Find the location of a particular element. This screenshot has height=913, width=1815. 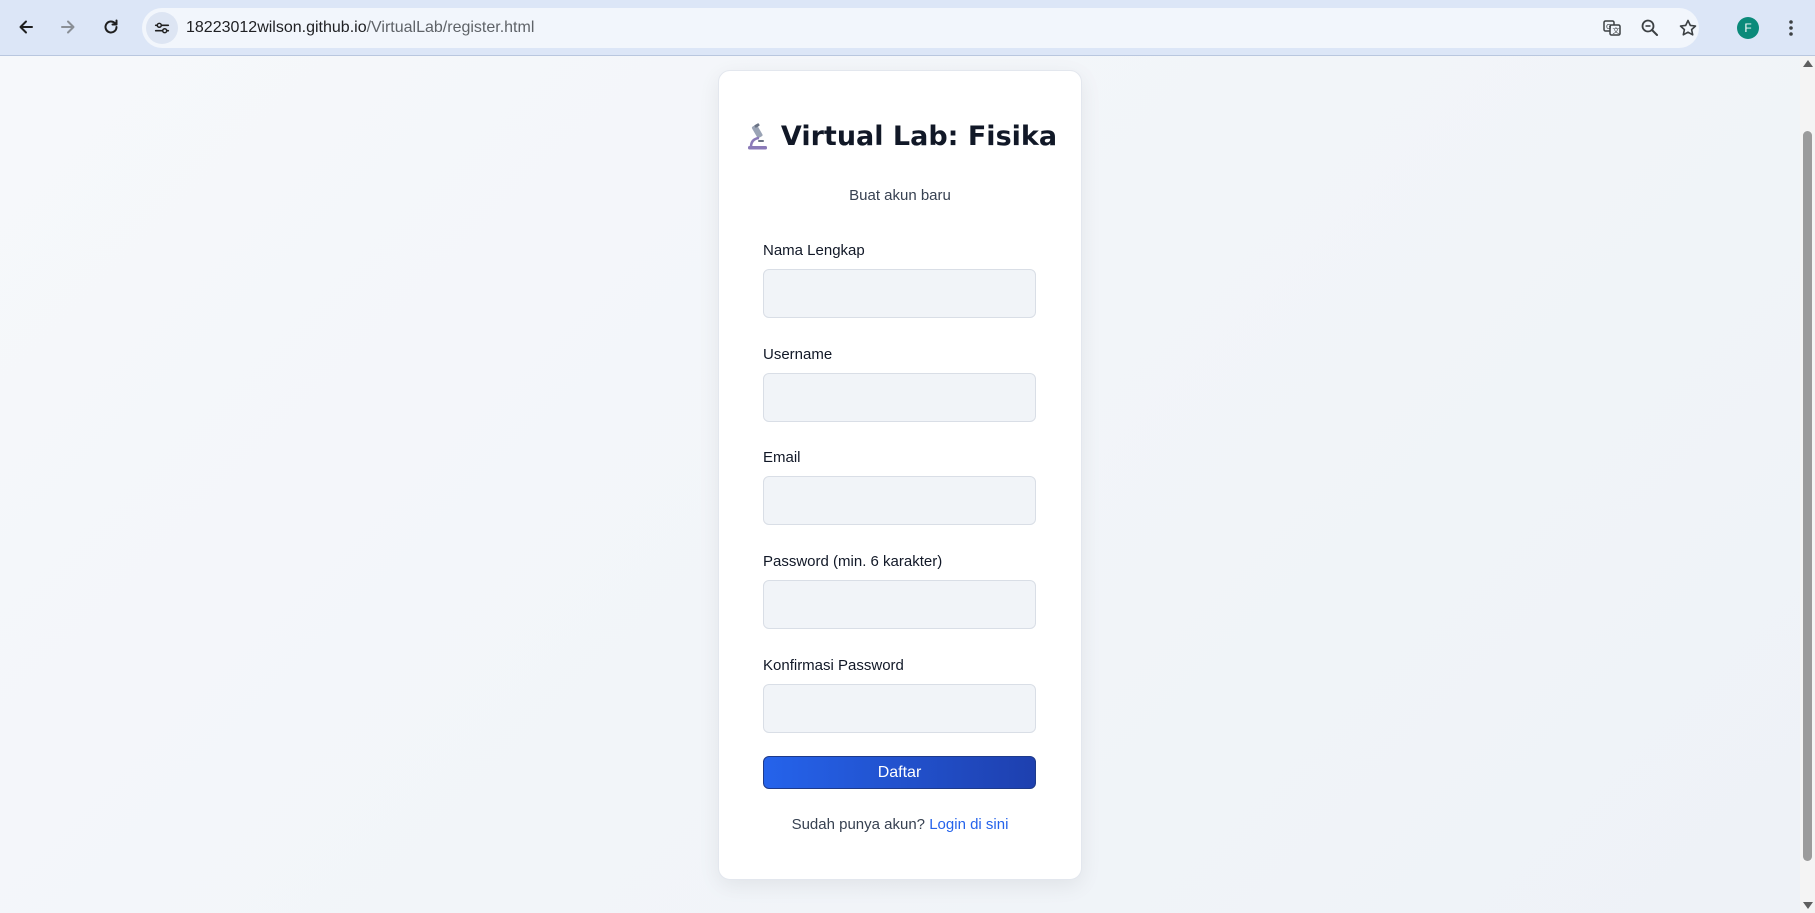

forward-button is located at coordinates (68, 27).